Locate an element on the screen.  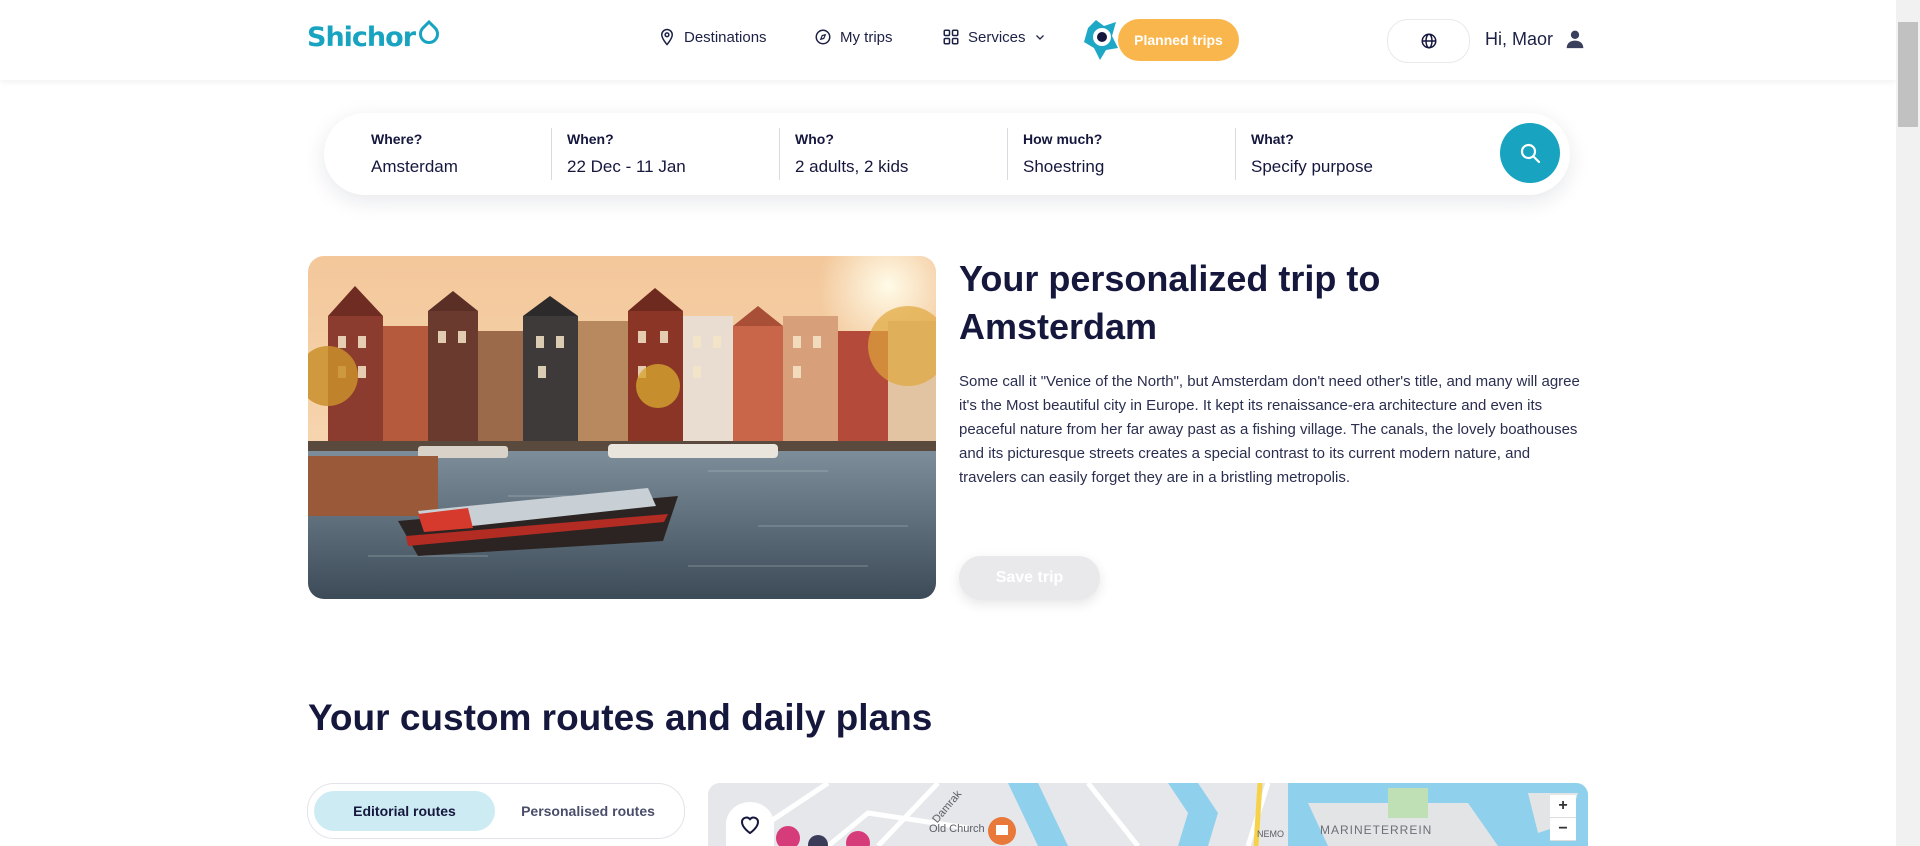
where-label: Where? is located at coordinates (397, 139).